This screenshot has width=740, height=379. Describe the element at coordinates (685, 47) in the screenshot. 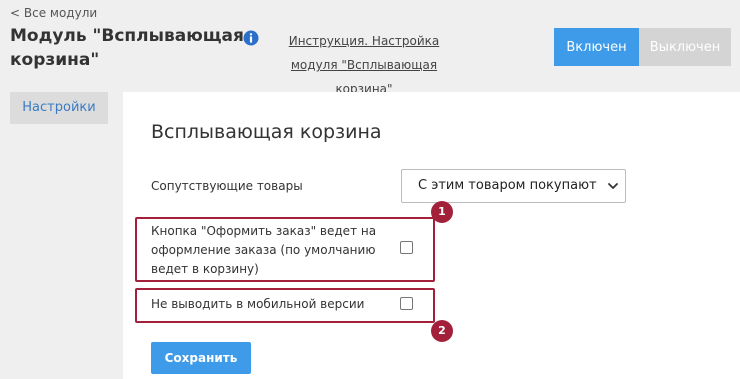

I see `disabled-button: Выключен` at that location.